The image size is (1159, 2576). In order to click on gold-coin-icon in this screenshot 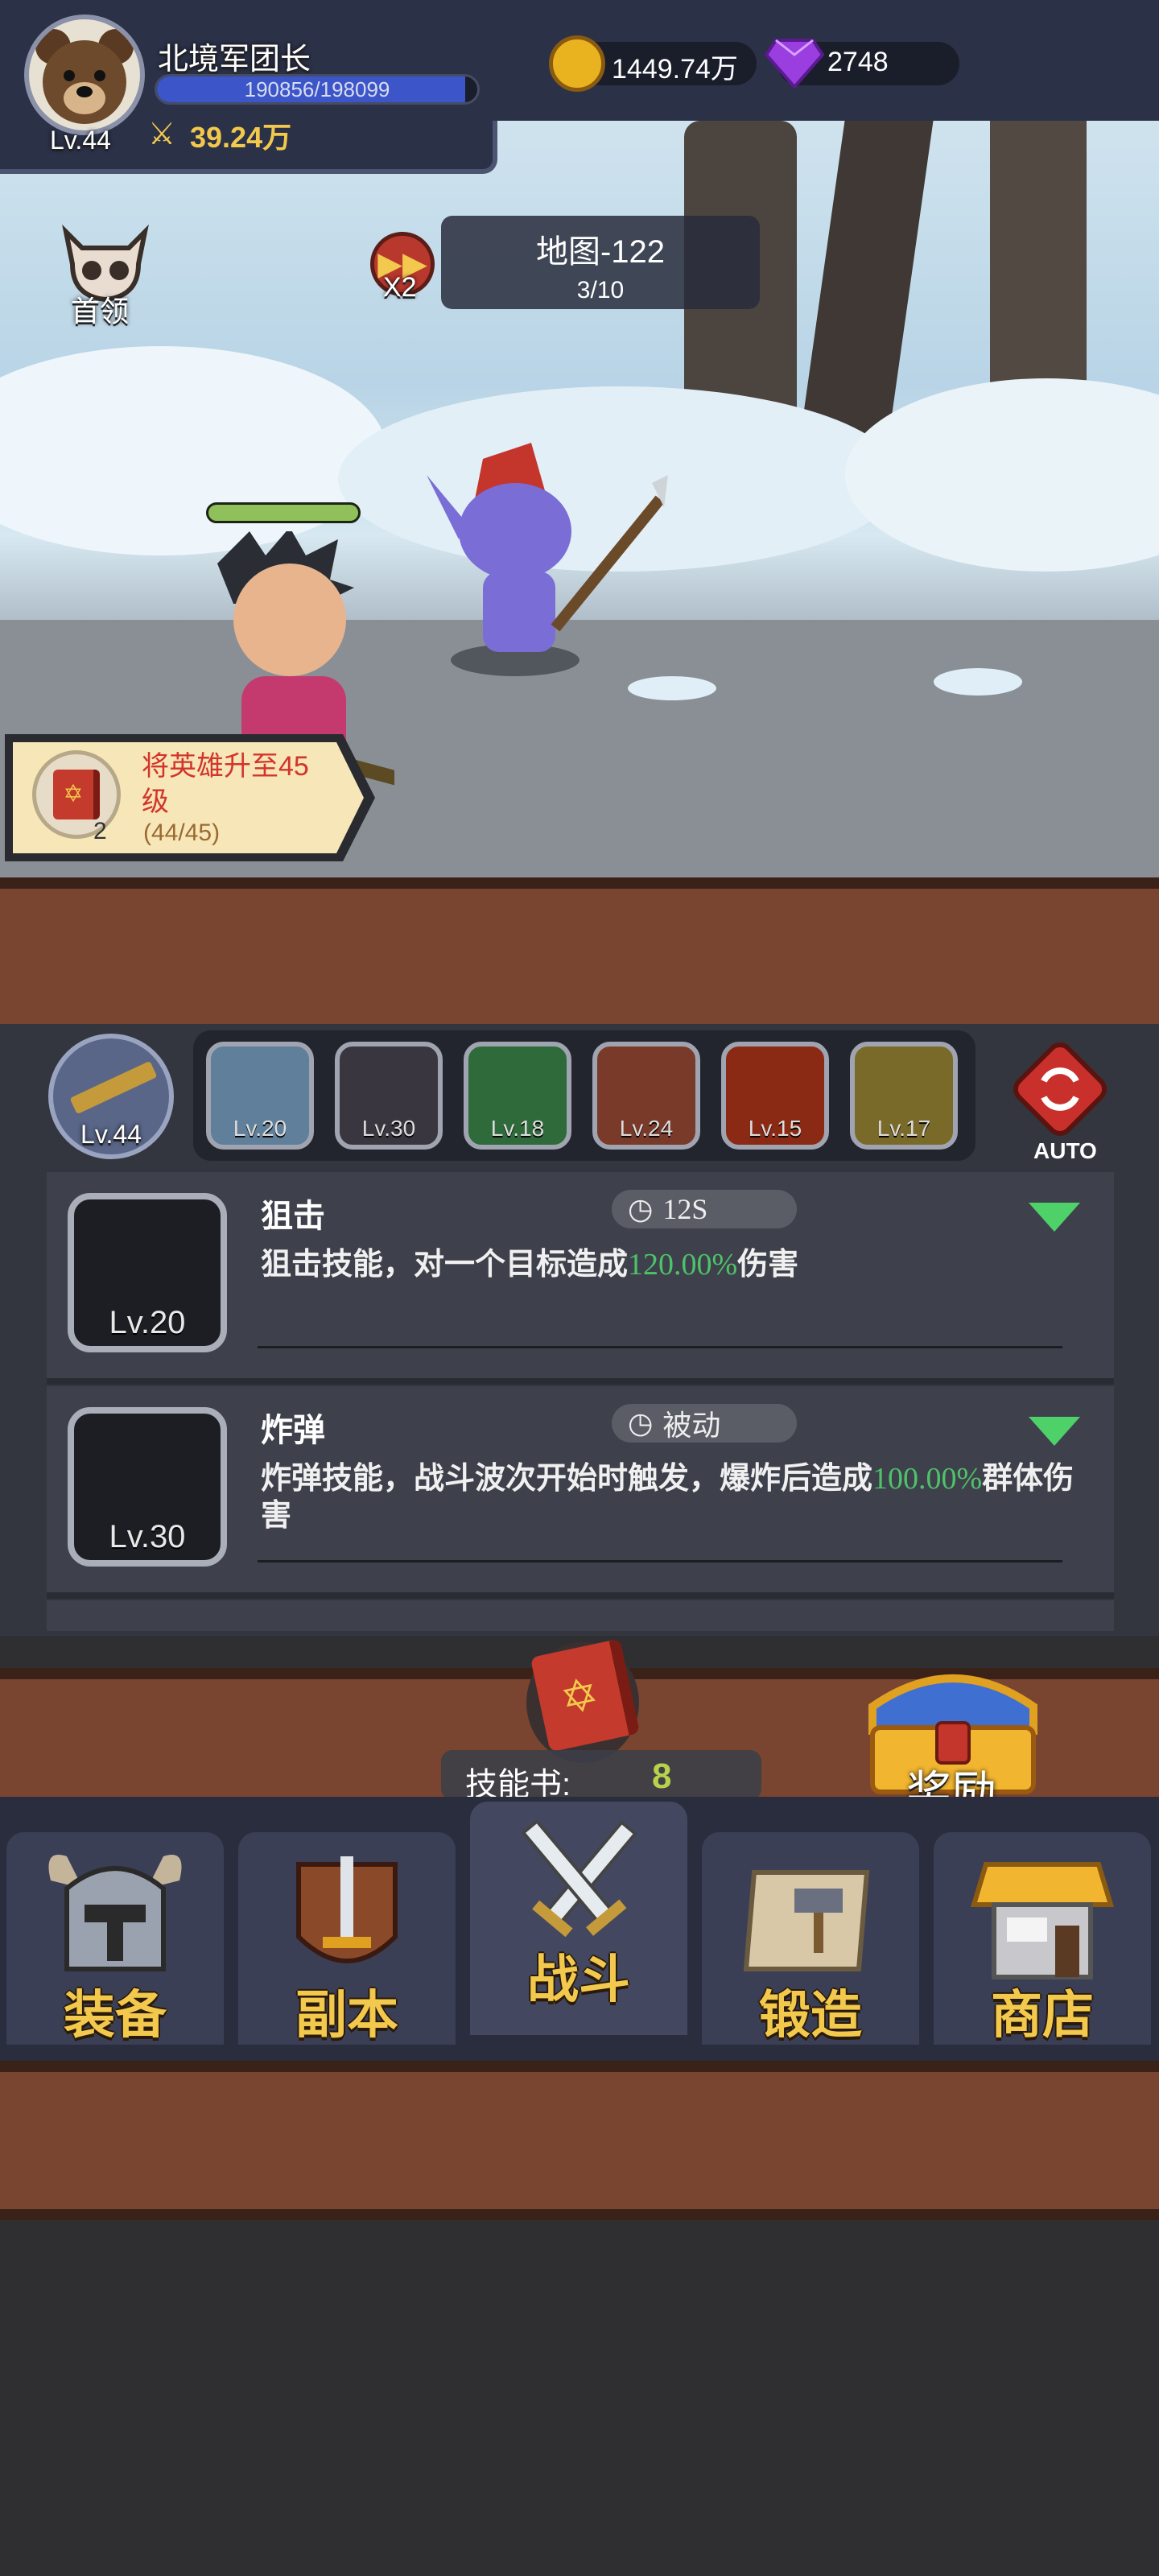, I will do `click(577, 63)`.